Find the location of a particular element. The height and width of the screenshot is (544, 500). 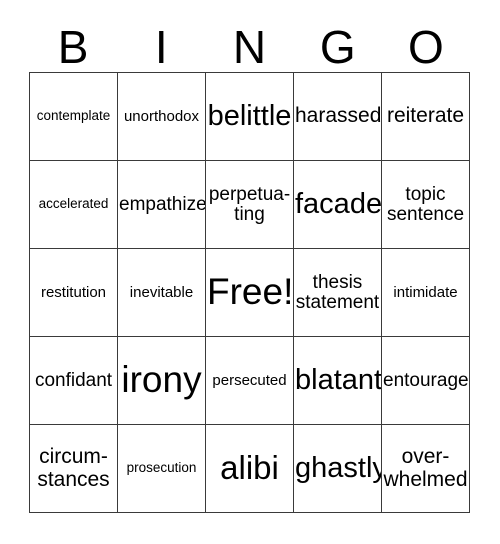

bingo-cell: confidant is located at coordinates (74, 381).